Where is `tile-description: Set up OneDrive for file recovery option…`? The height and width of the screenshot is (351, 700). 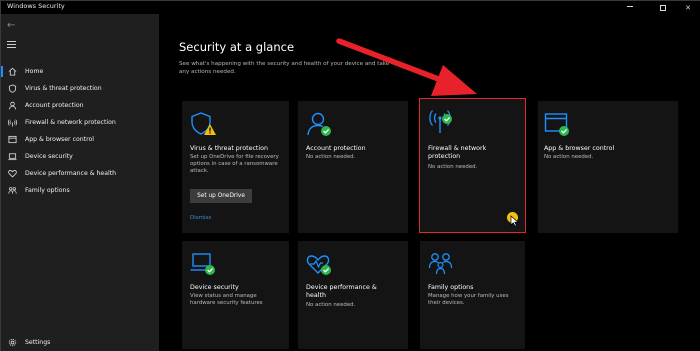 tile-description: Set up OneDrive for file recovery option… is located at coordinates (234, 164).